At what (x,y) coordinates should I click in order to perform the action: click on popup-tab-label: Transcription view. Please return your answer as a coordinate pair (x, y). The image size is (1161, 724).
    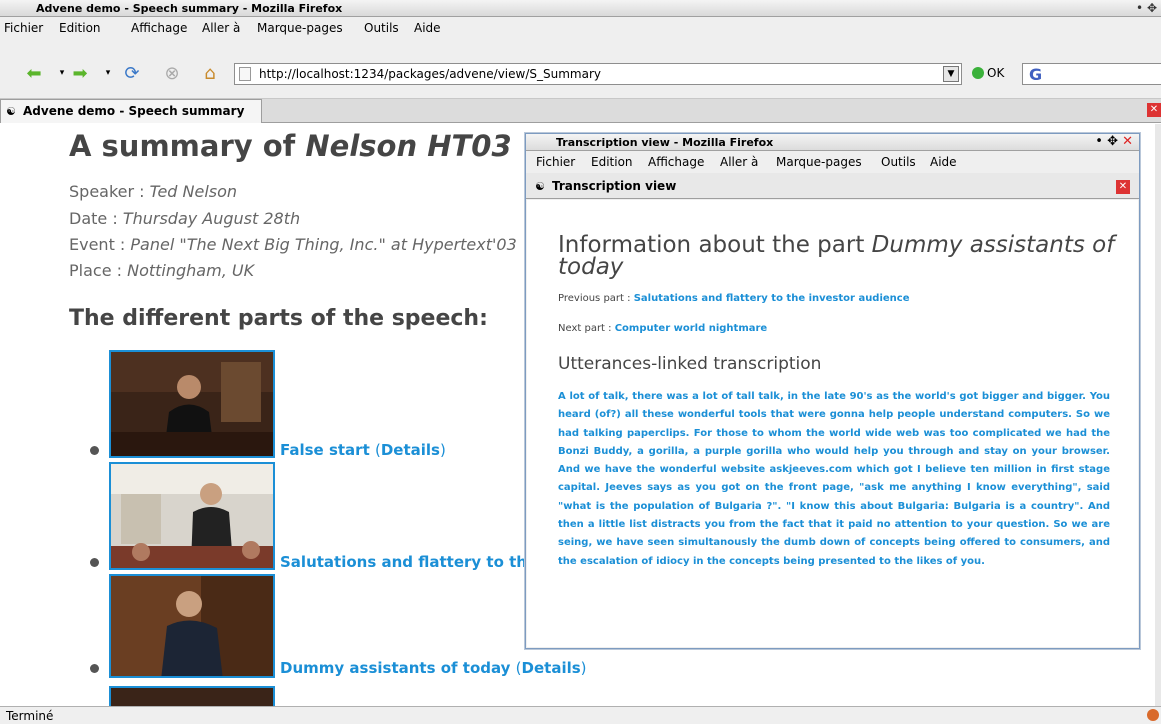
    Looking at the image, I should click on (614, 186).